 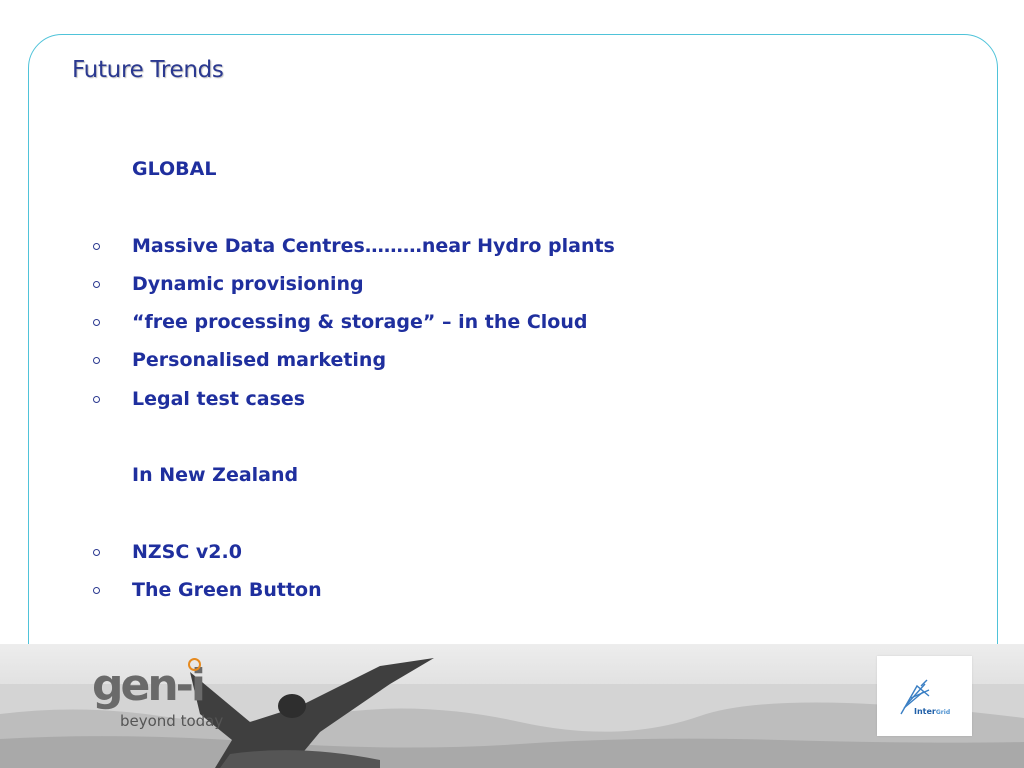 I want to click on body-line: NZSC v2.0, so click(x=530, y=556).